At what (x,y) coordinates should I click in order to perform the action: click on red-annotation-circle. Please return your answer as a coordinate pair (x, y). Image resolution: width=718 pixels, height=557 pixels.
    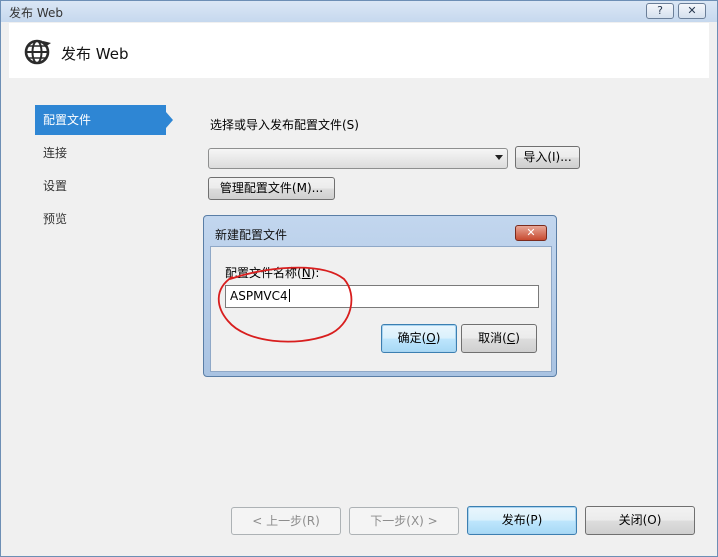
    Looking at the image, I should click on (285, 304).